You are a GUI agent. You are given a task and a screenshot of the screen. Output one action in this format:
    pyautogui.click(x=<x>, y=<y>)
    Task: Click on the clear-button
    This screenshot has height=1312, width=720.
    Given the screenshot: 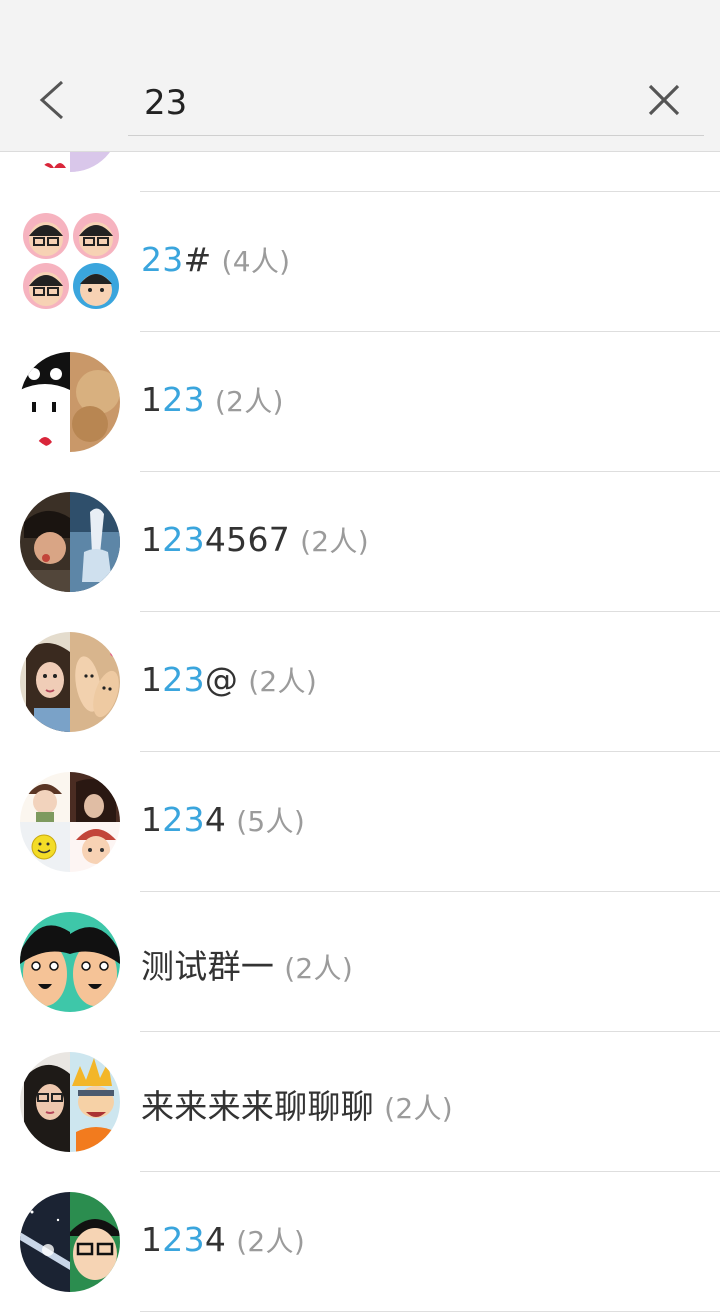 What is the action you would take?
    pyautogui.click(x=664, y=100)
    